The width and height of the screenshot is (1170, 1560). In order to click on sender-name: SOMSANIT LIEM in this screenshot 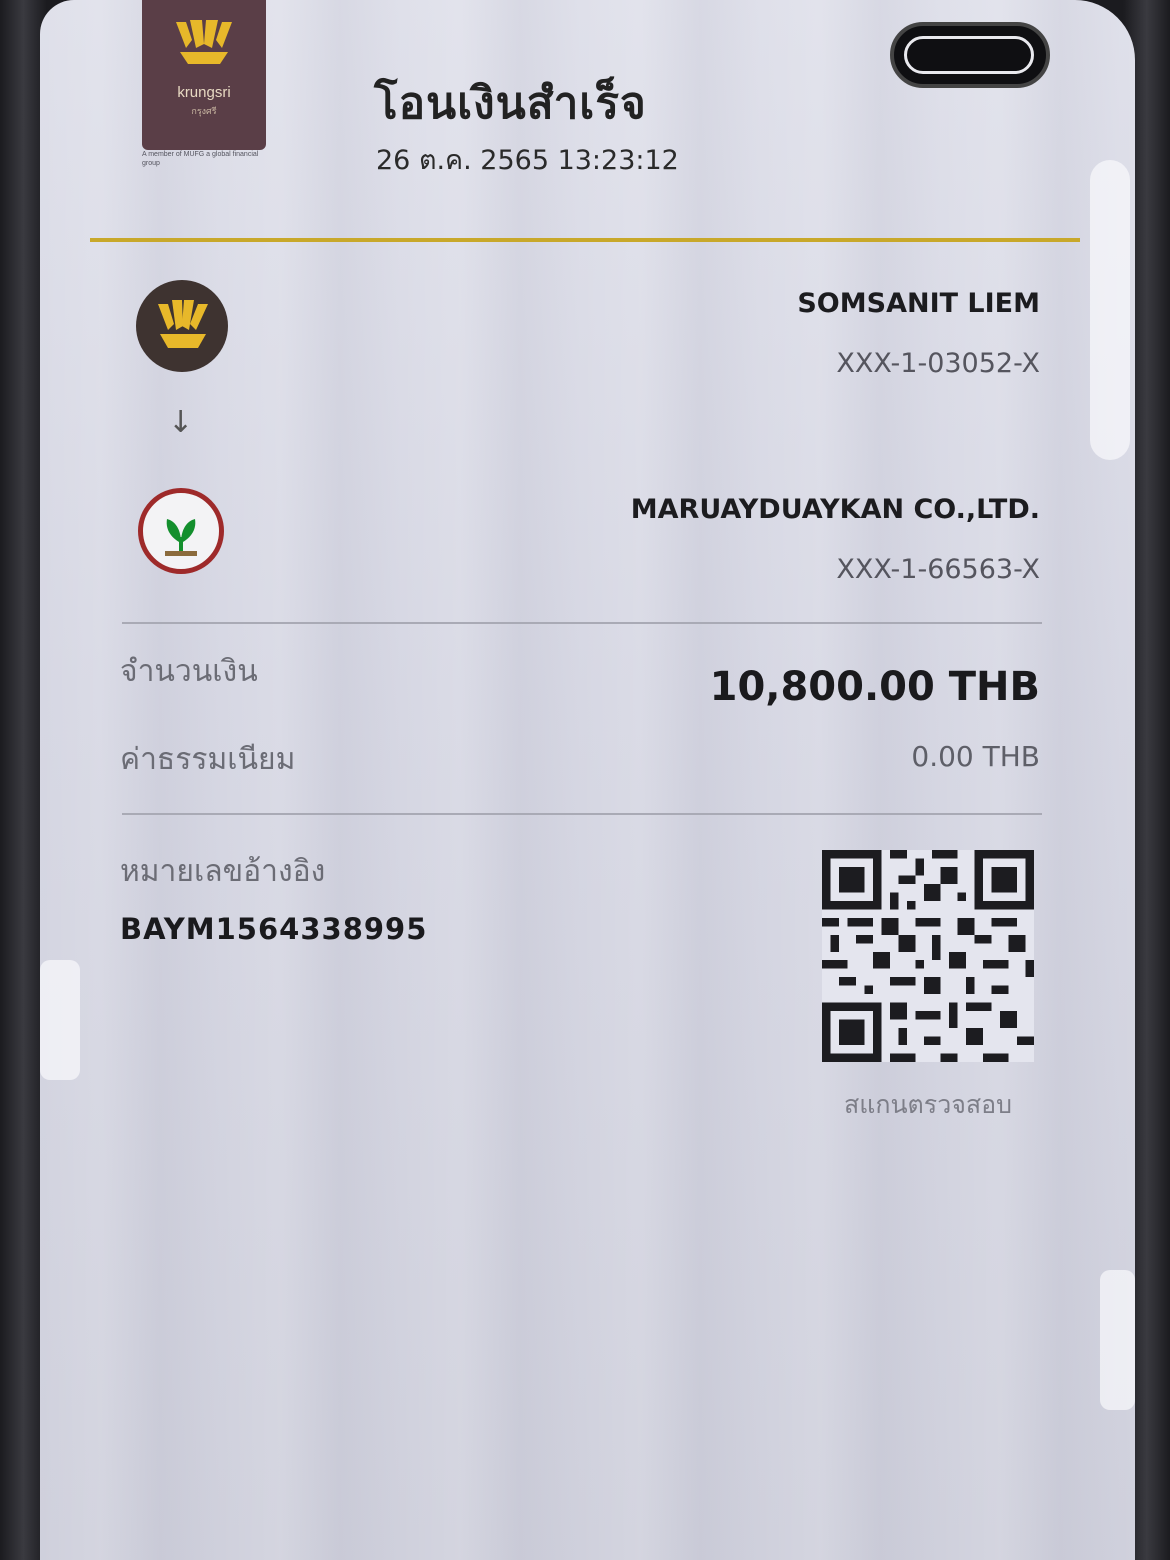, I will do `click(918, 303)`.